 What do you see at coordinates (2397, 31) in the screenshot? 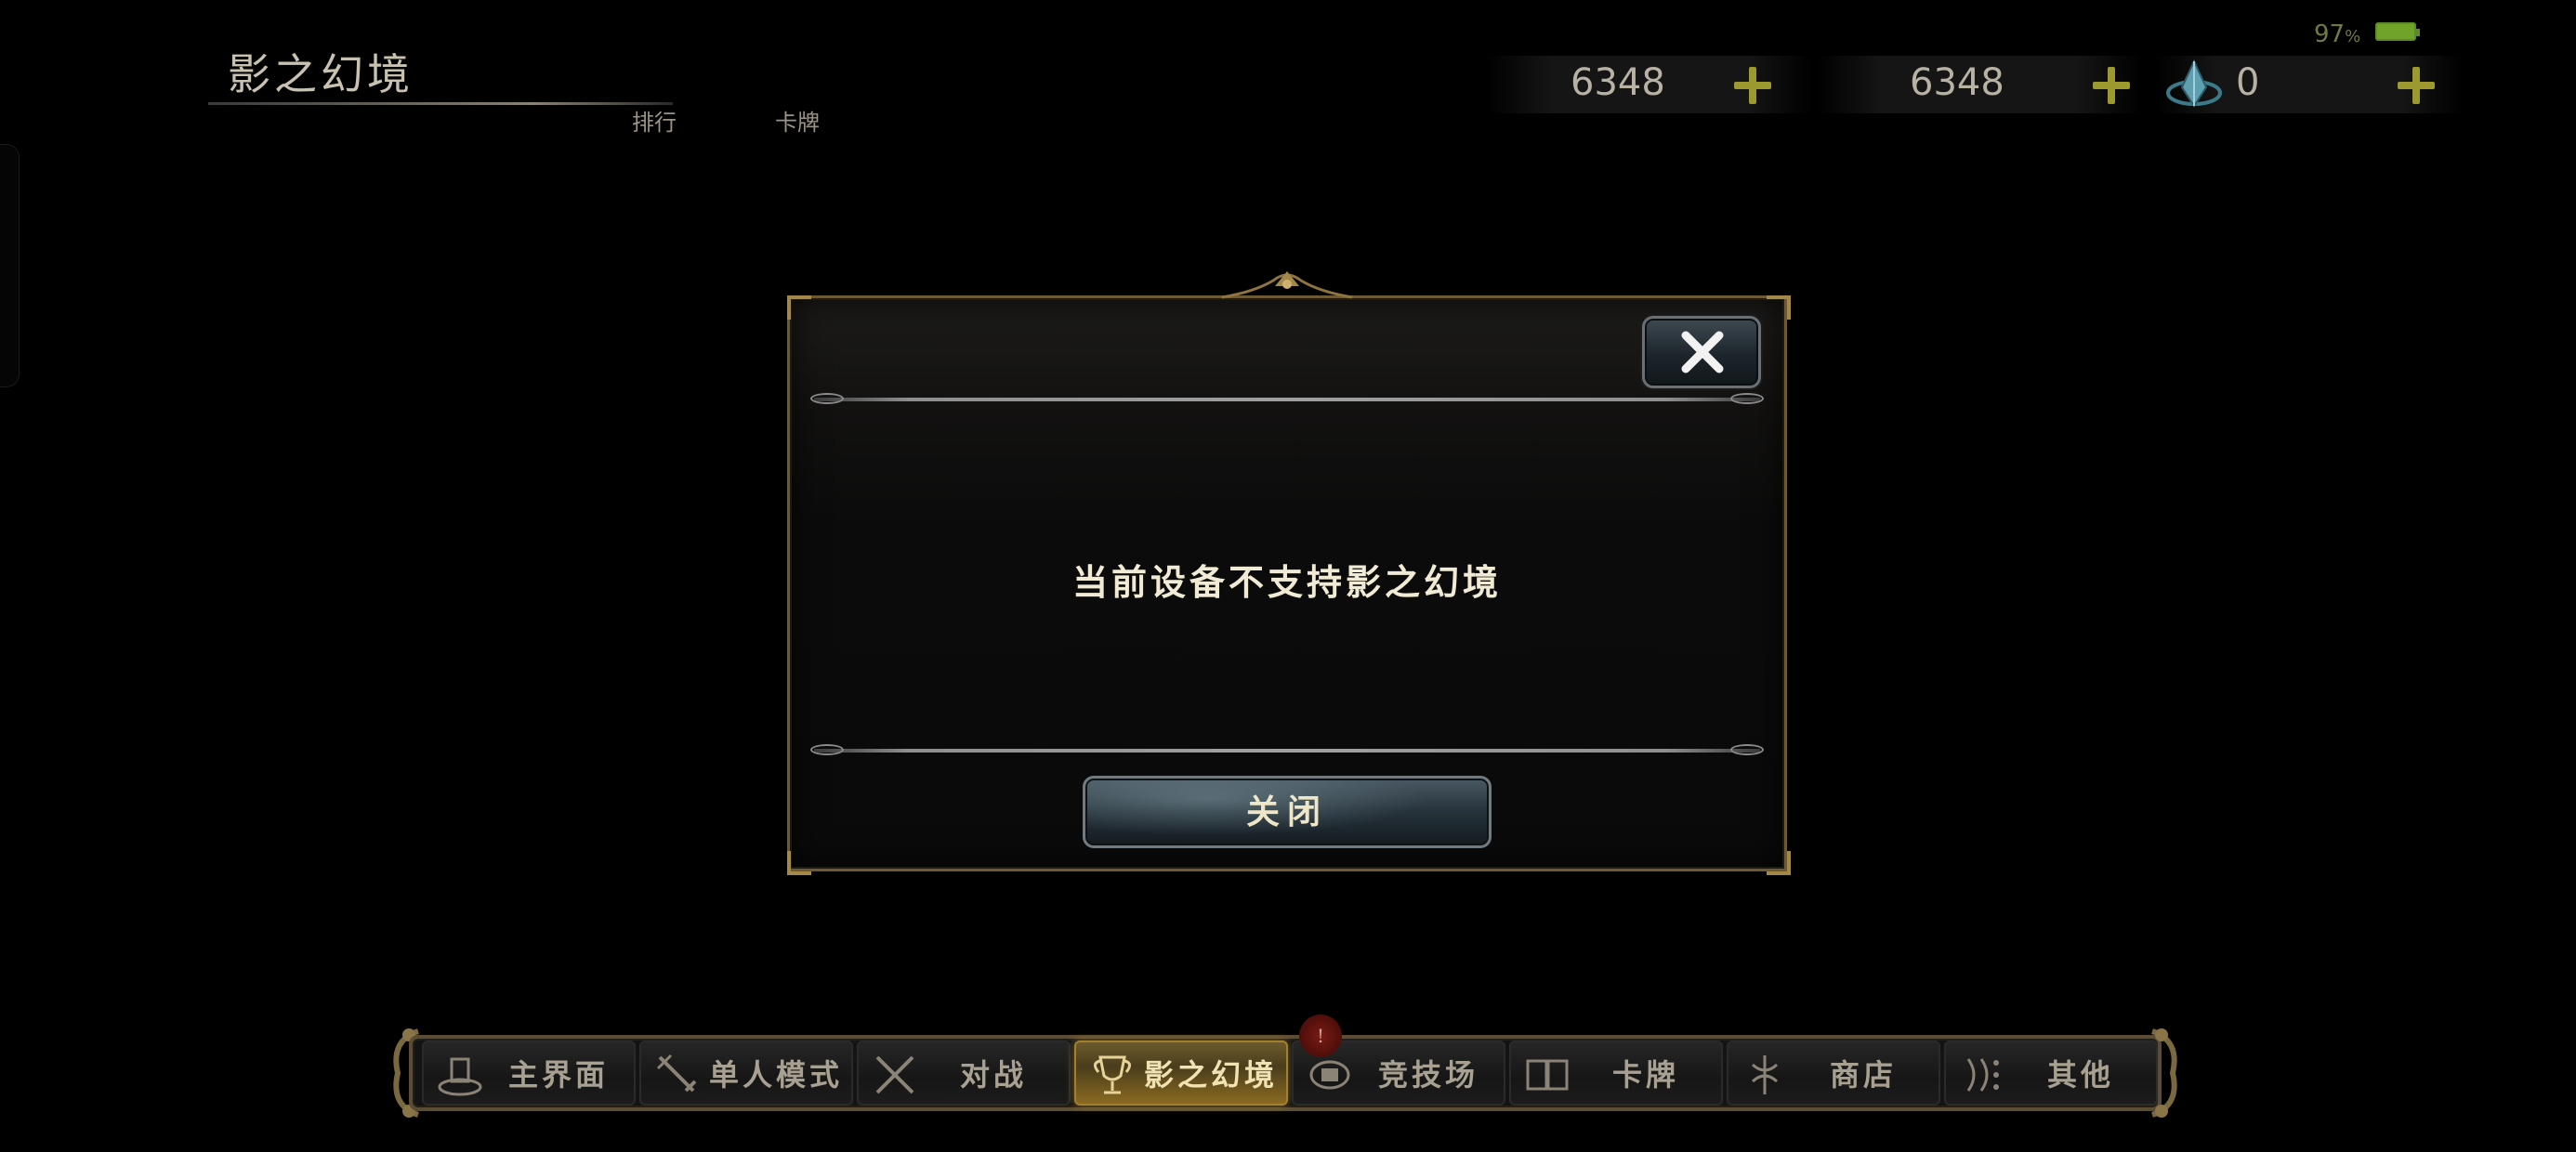
I see `battery-icon` at bounding box center [2397, 31].